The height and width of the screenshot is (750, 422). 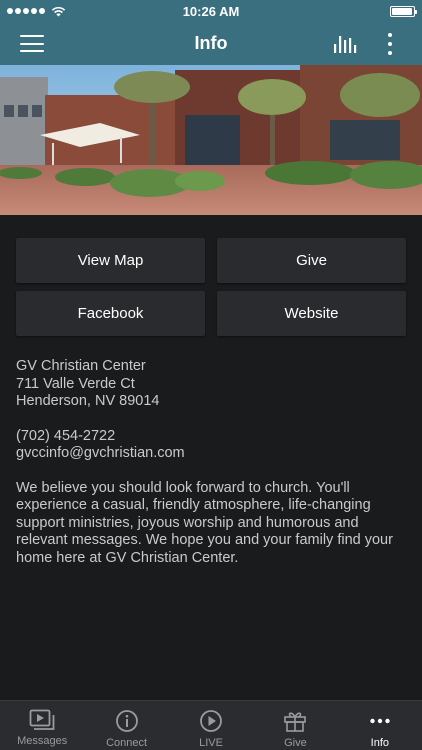 I want to click on battery-icon, so click(x=403, y=11).